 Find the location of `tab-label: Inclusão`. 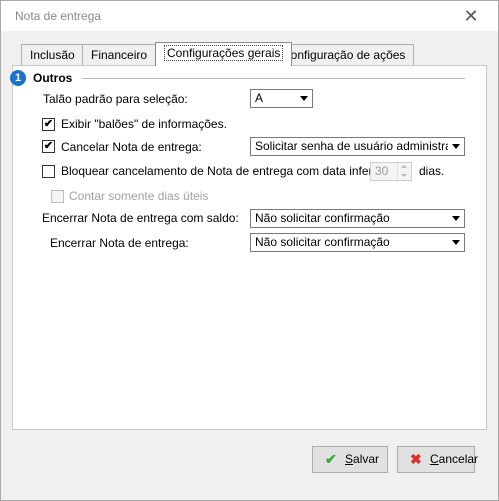

tab-label: Inclusão is located at coordinates (52, 55).